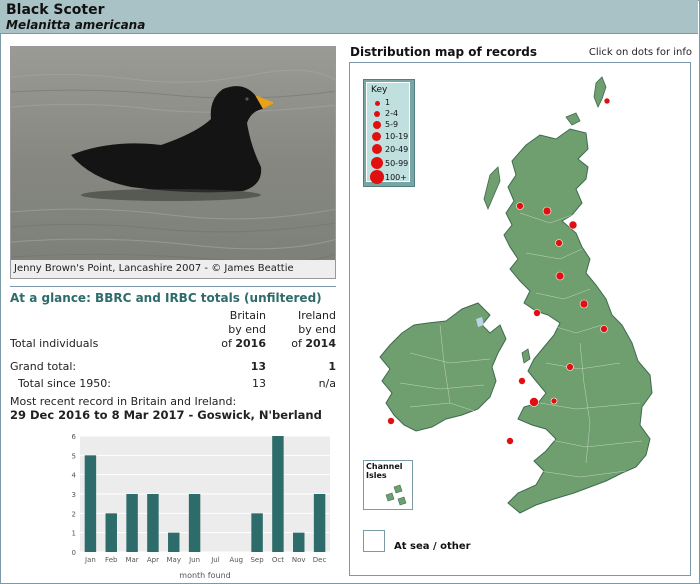 This screenshot has width=700, height=584. Describe the element at coordinates (74, 437) in the screenshot. I see `chart-y-tick-label: 6` at that location.